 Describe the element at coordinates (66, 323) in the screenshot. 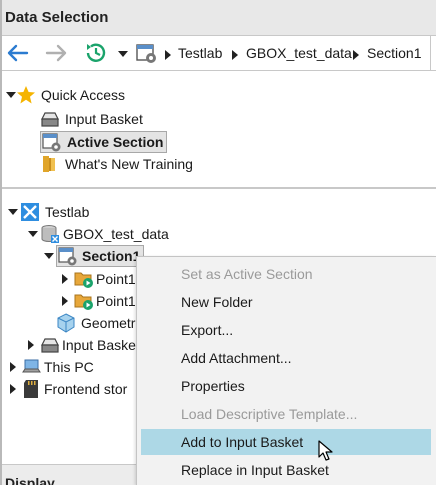

I see `cube-icon` at that location.